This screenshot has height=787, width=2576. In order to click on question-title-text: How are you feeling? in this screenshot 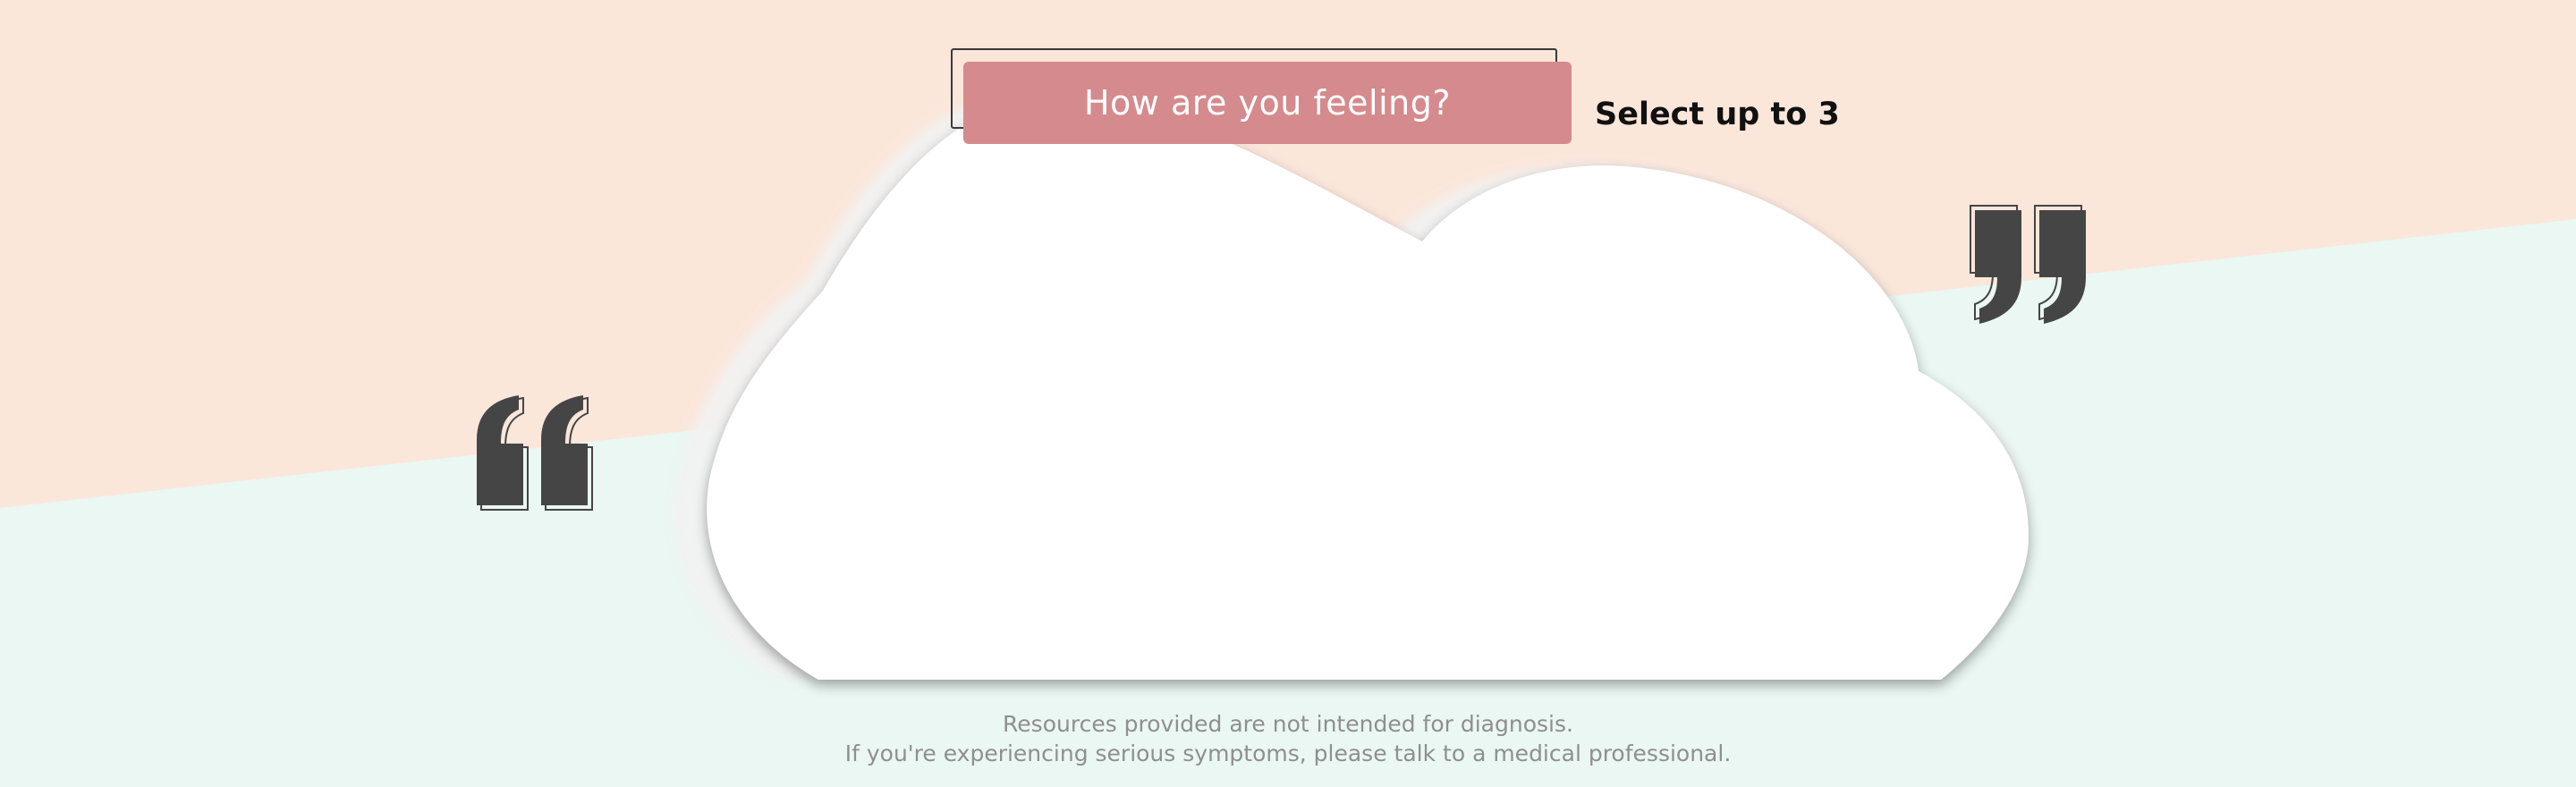, I will do `click(1267, 103)`.